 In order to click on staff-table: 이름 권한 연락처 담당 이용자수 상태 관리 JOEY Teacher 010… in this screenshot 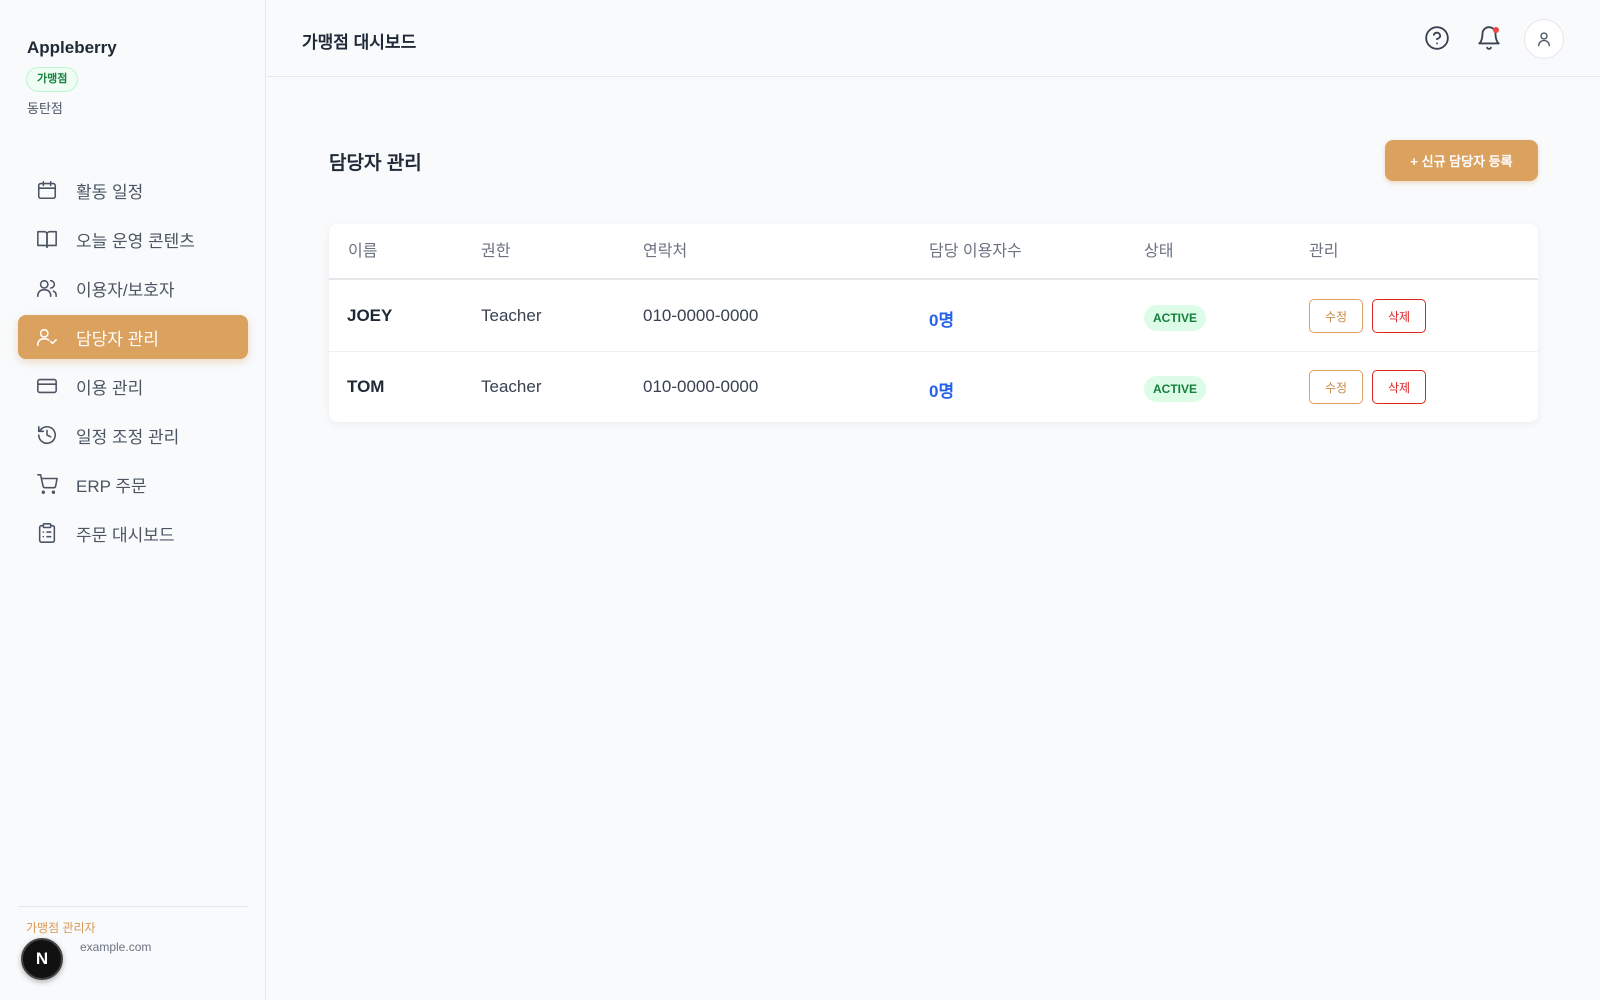, I will do `click(933, 323)`.